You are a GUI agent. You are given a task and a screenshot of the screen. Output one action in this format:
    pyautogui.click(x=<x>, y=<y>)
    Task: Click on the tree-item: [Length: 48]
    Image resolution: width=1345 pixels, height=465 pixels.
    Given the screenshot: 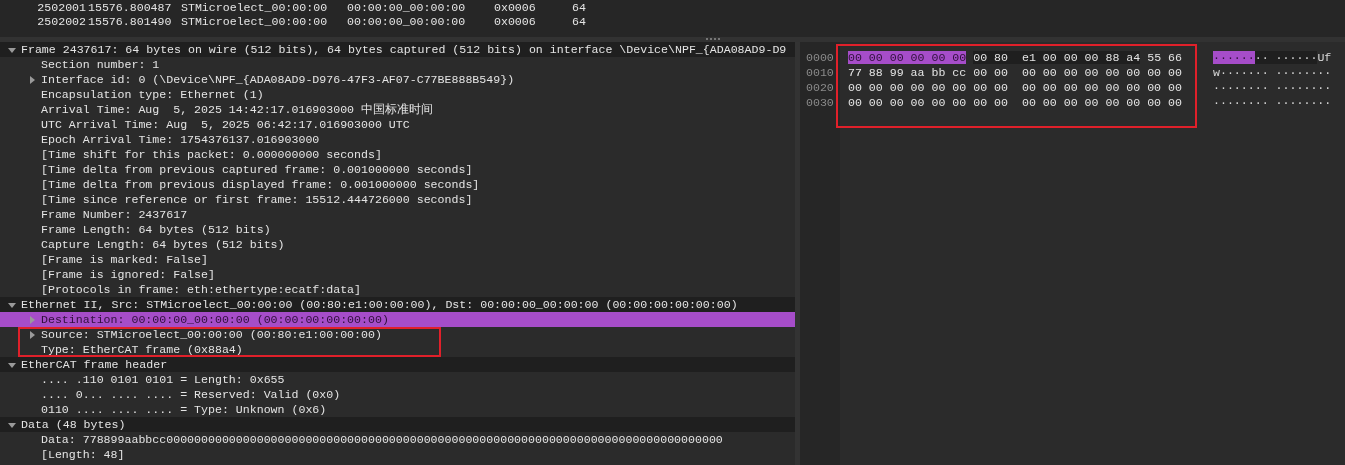 What is the action you would take?
    pyautogui.click(x=397, y=454)
    